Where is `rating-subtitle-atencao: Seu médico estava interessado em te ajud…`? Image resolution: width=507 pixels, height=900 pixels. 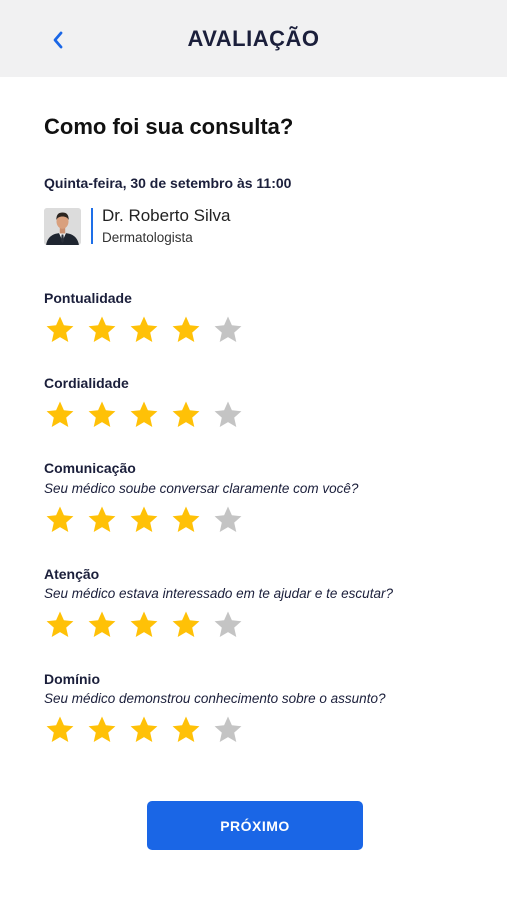
rating-subtitle-atencao: Seu médico estava interessado em te ajud… is located at coordinates (218, 593).